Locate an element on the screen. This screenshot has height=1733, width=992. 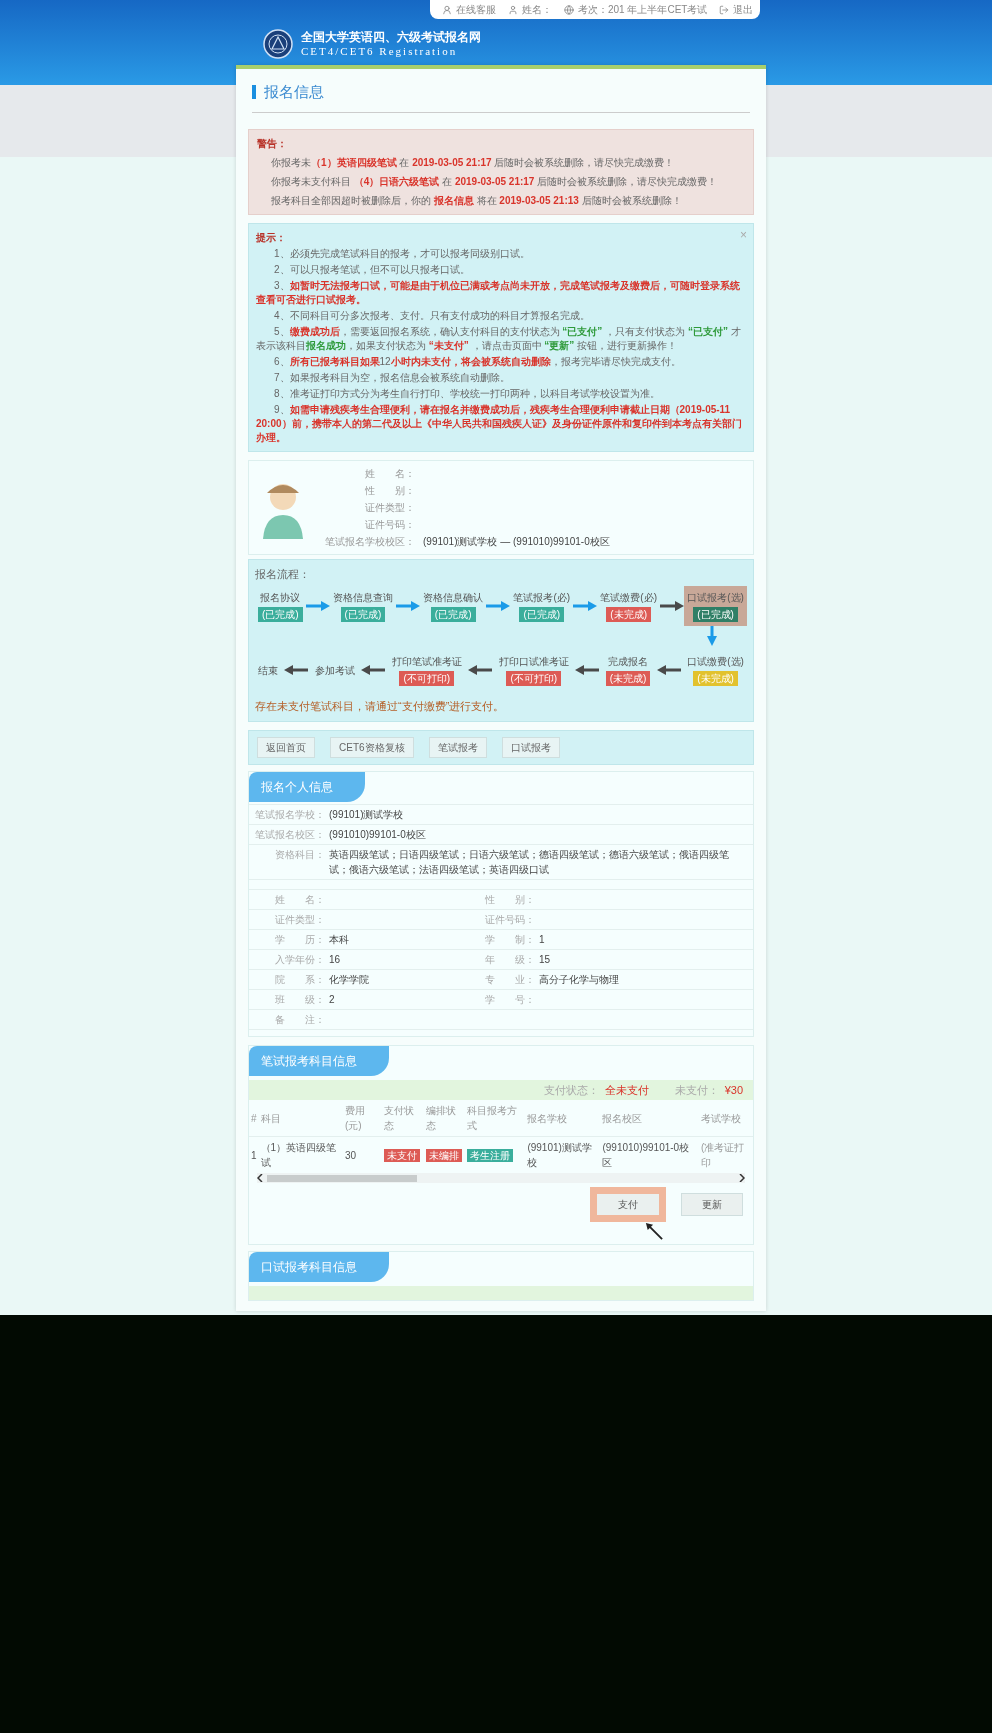
field-label: 学 号： is located at coordinates (510, 999).